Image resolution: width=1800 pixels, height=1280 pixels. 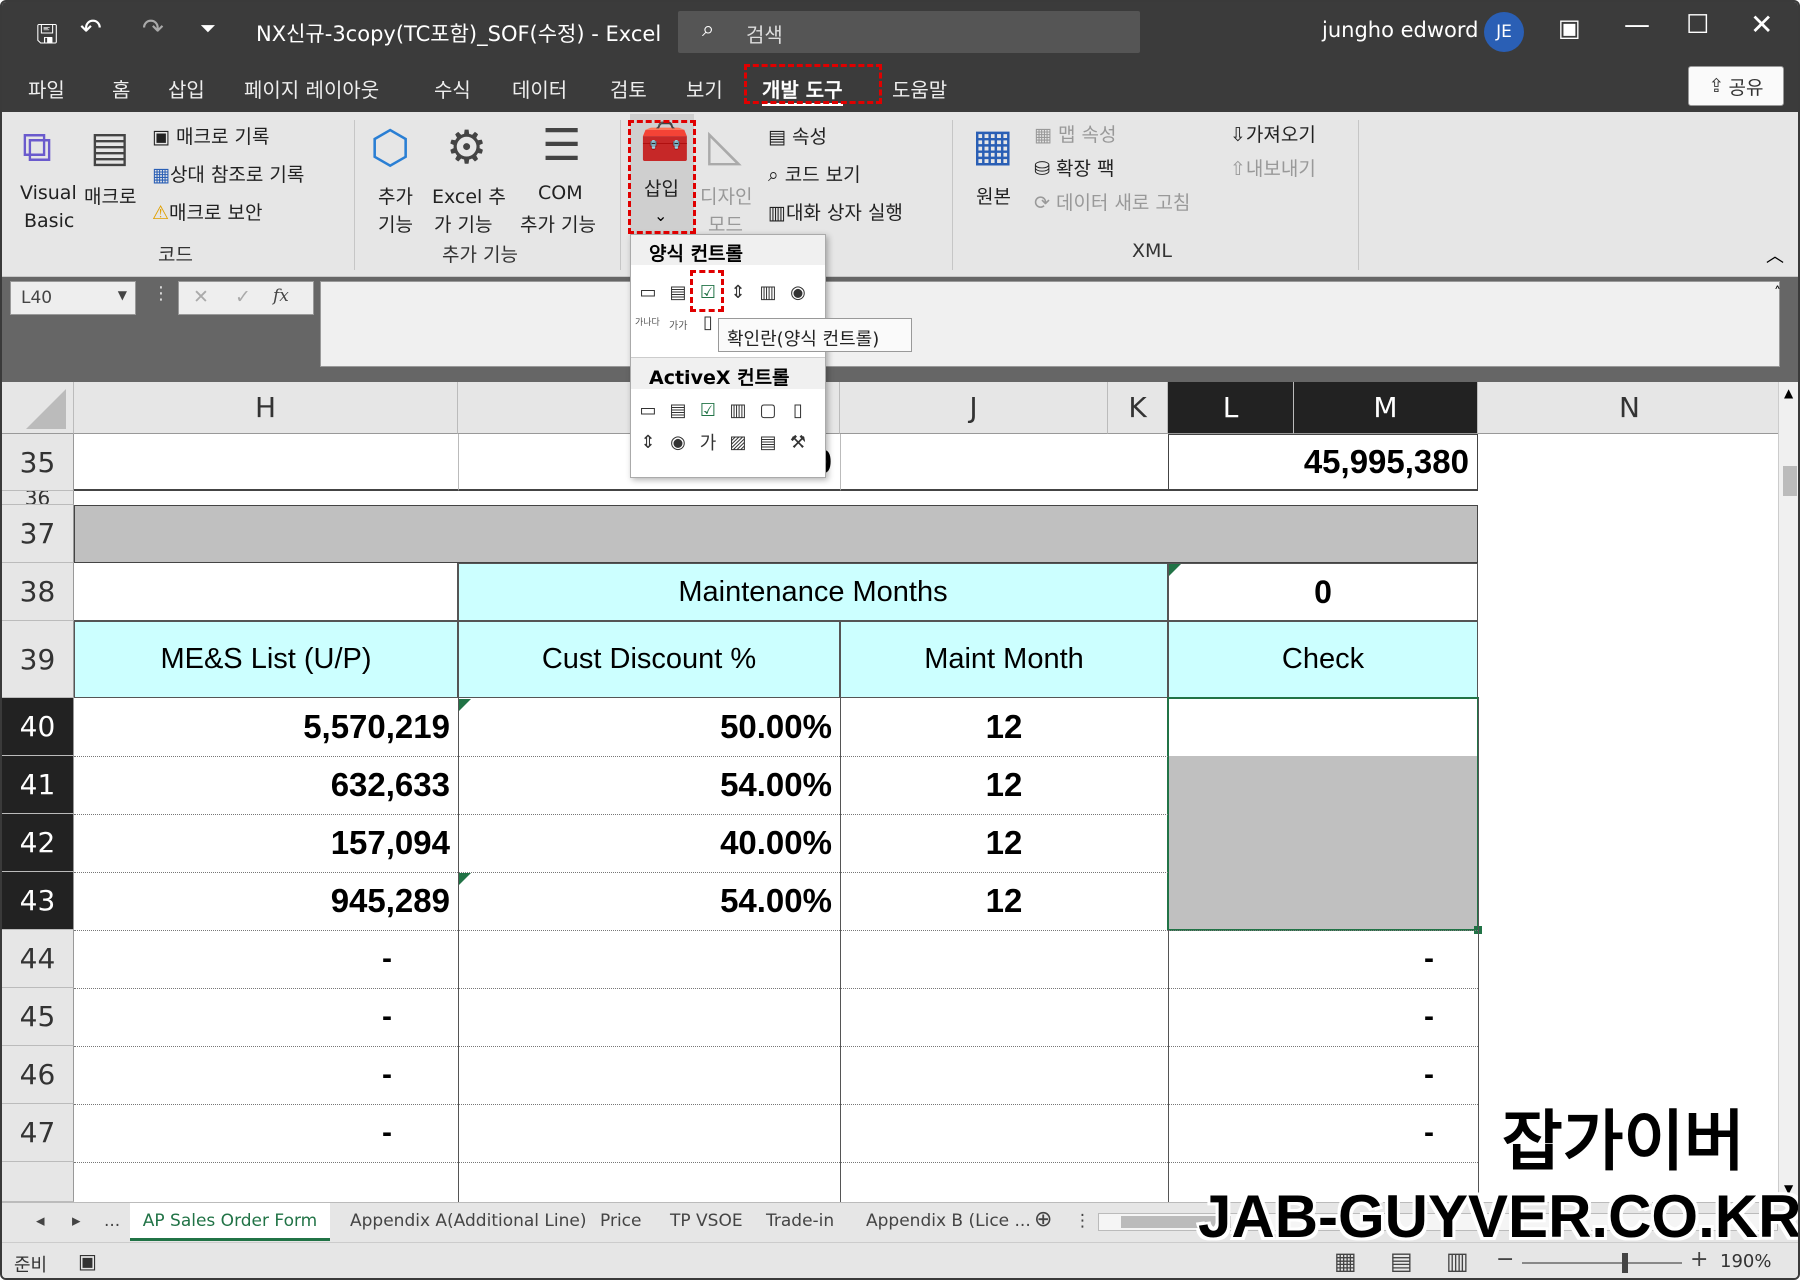 I want to click on sheet-options-icon: ⋮, so click(x=1082, y=1221).